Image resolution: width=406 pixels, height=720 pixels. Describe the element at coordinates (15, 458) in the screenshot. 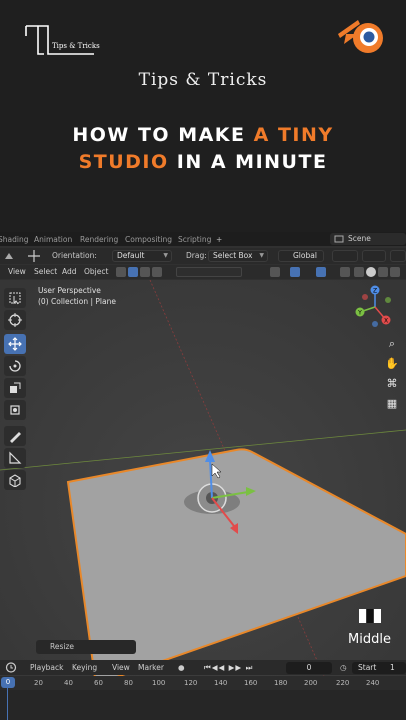

I see `measure-tool-icon` at that location.